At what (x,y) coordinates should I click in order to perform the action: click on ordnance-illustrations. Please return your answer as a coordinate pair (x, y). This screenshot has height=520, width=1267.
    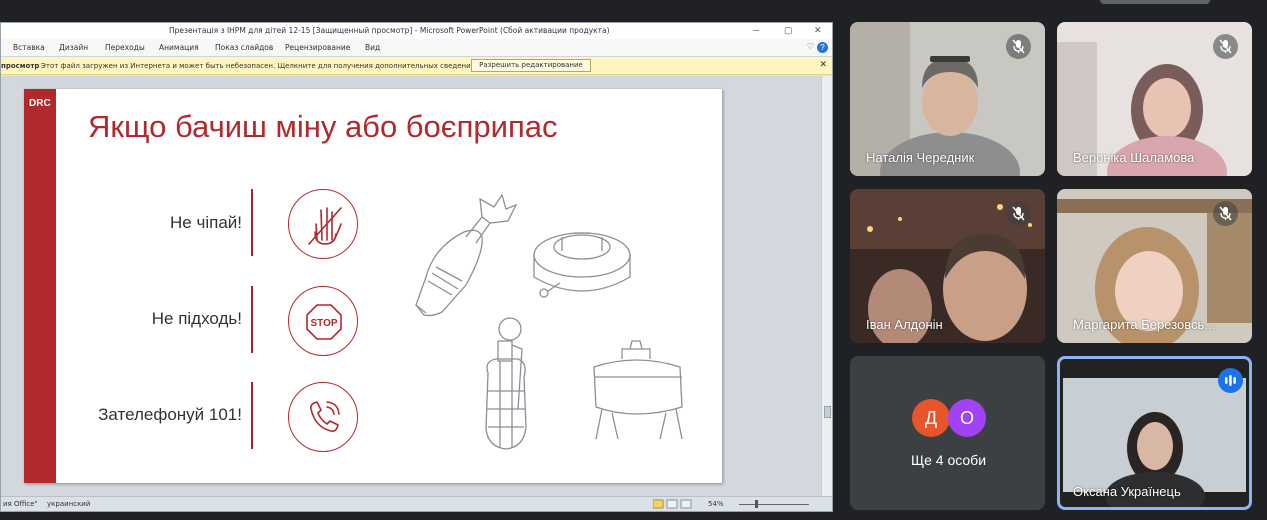
    Looking at the image, I should click on (549, 321).